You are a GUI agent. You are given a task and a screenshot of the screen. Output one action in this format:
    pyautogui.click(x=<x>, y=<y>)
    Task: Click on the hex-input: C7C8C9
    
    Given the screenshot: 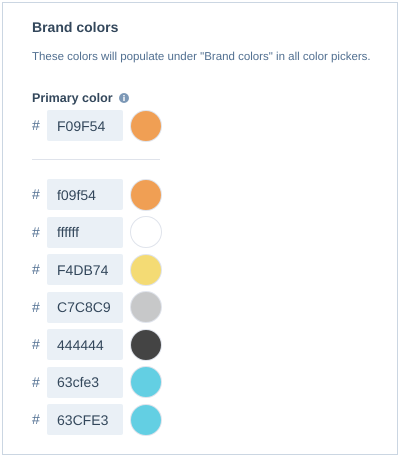 What is the action you would take?
    pyautogui.click(x=85, y=307)
    